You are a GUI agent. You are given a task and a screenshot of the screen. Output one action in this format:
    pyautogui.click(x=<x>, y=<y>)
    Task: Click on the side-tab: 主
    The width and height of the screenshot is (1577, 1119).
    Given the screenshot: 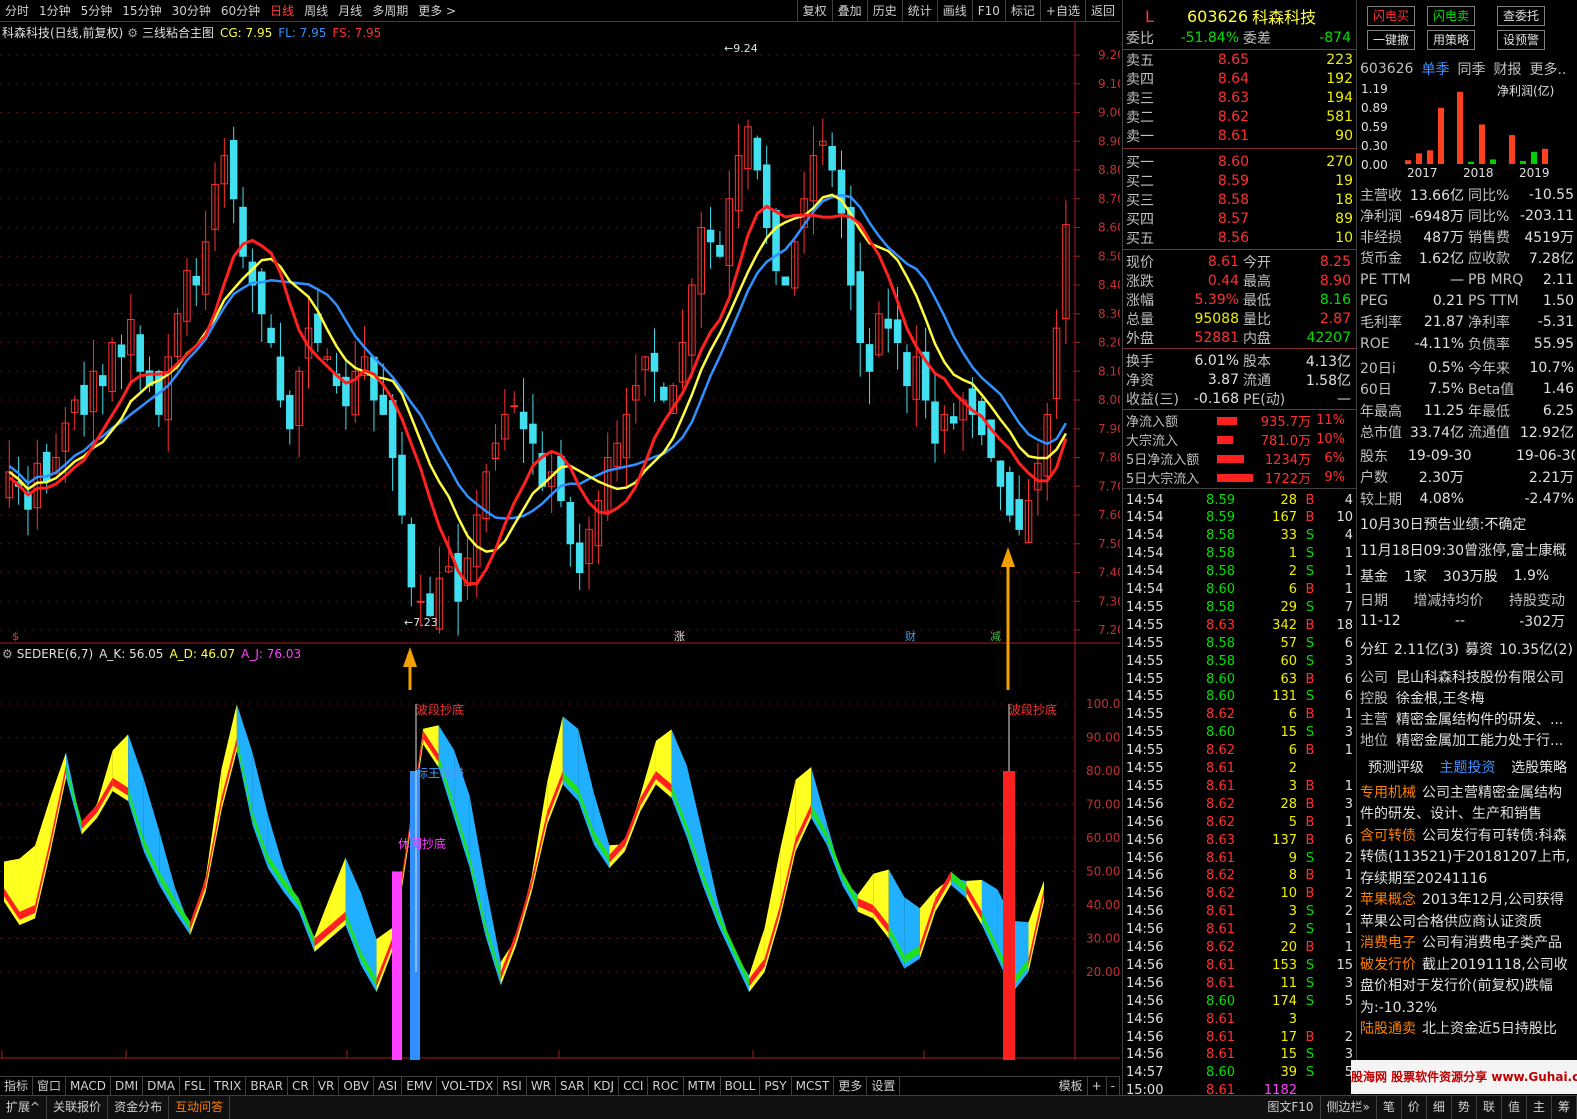 What is the action you would take?
    pyautogui.click(x=1539, y=1107)
    